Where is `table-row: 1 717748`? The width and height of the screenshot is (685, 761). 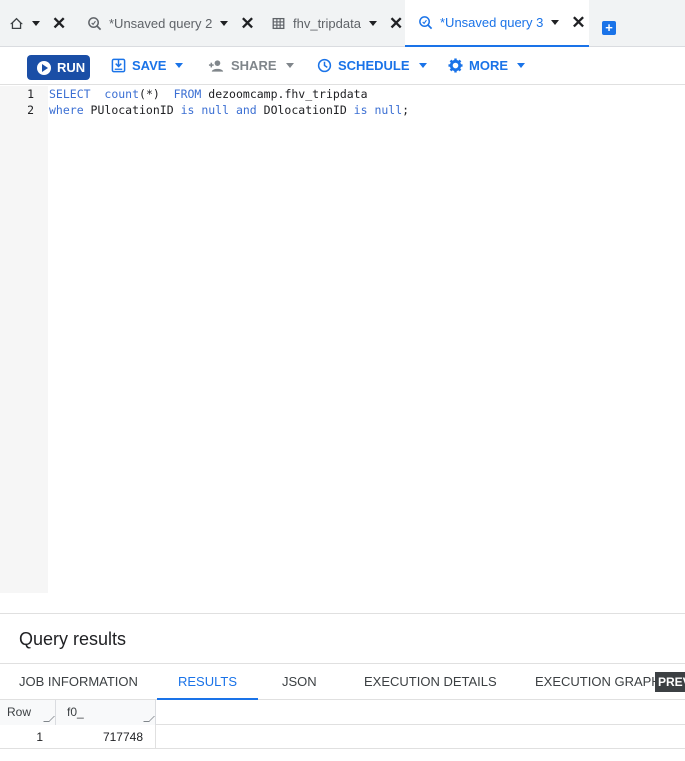
table-row: 1 717748 is located at coordinates (342, 737).